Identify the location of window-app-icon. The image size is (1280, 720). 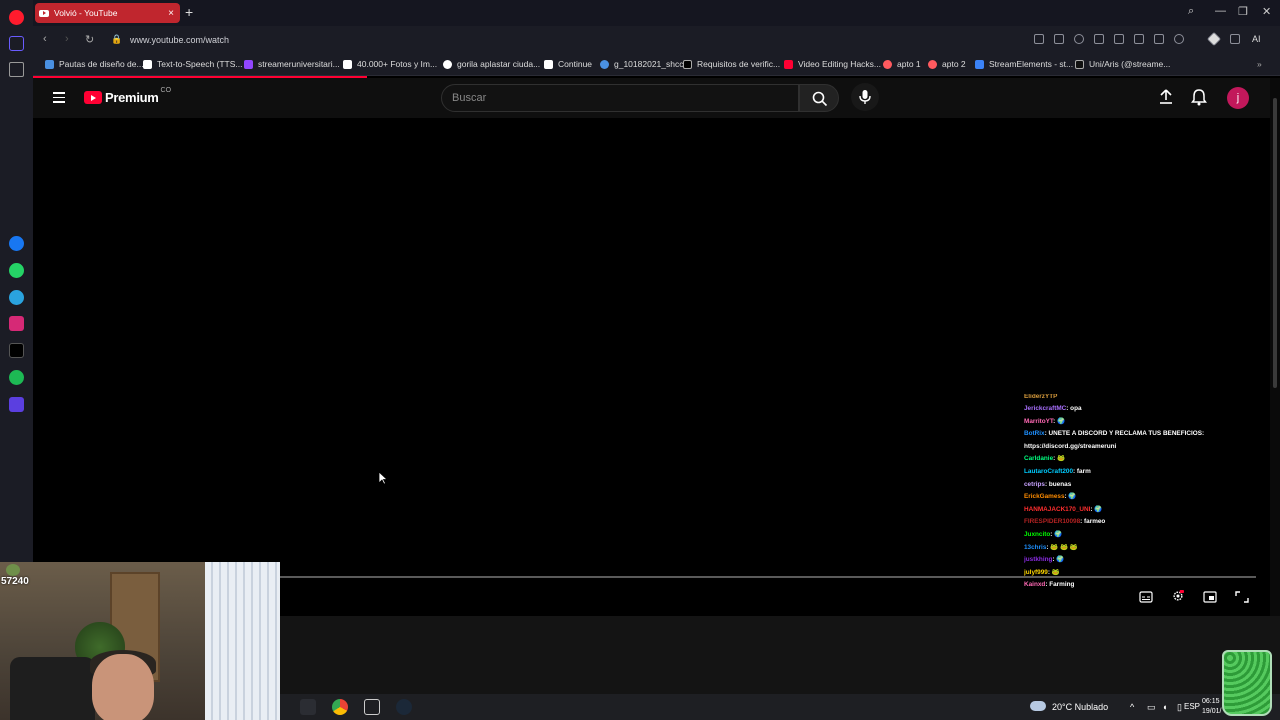
(372, 707).